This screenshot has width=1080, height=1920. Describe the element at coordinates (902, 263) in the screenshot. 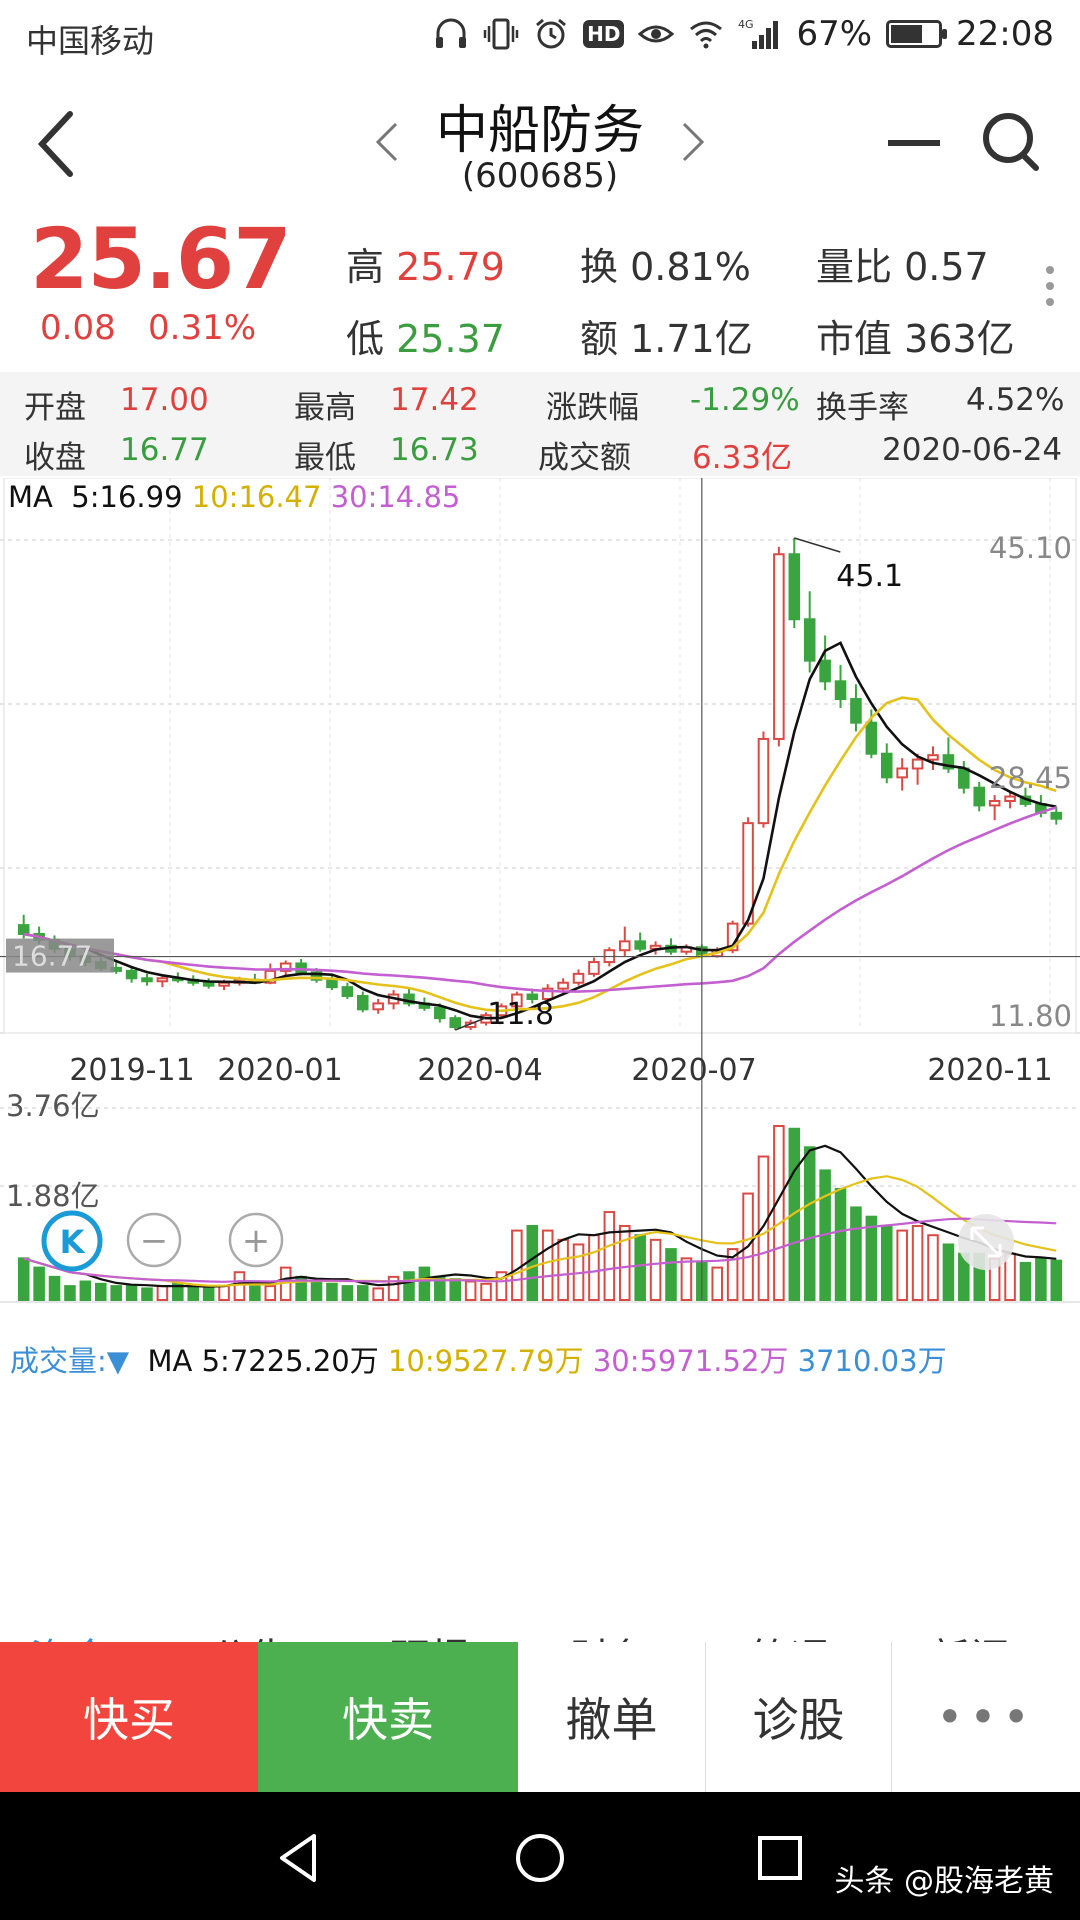

I see `volume-ratio-stat: 量比 0.57` at that location.